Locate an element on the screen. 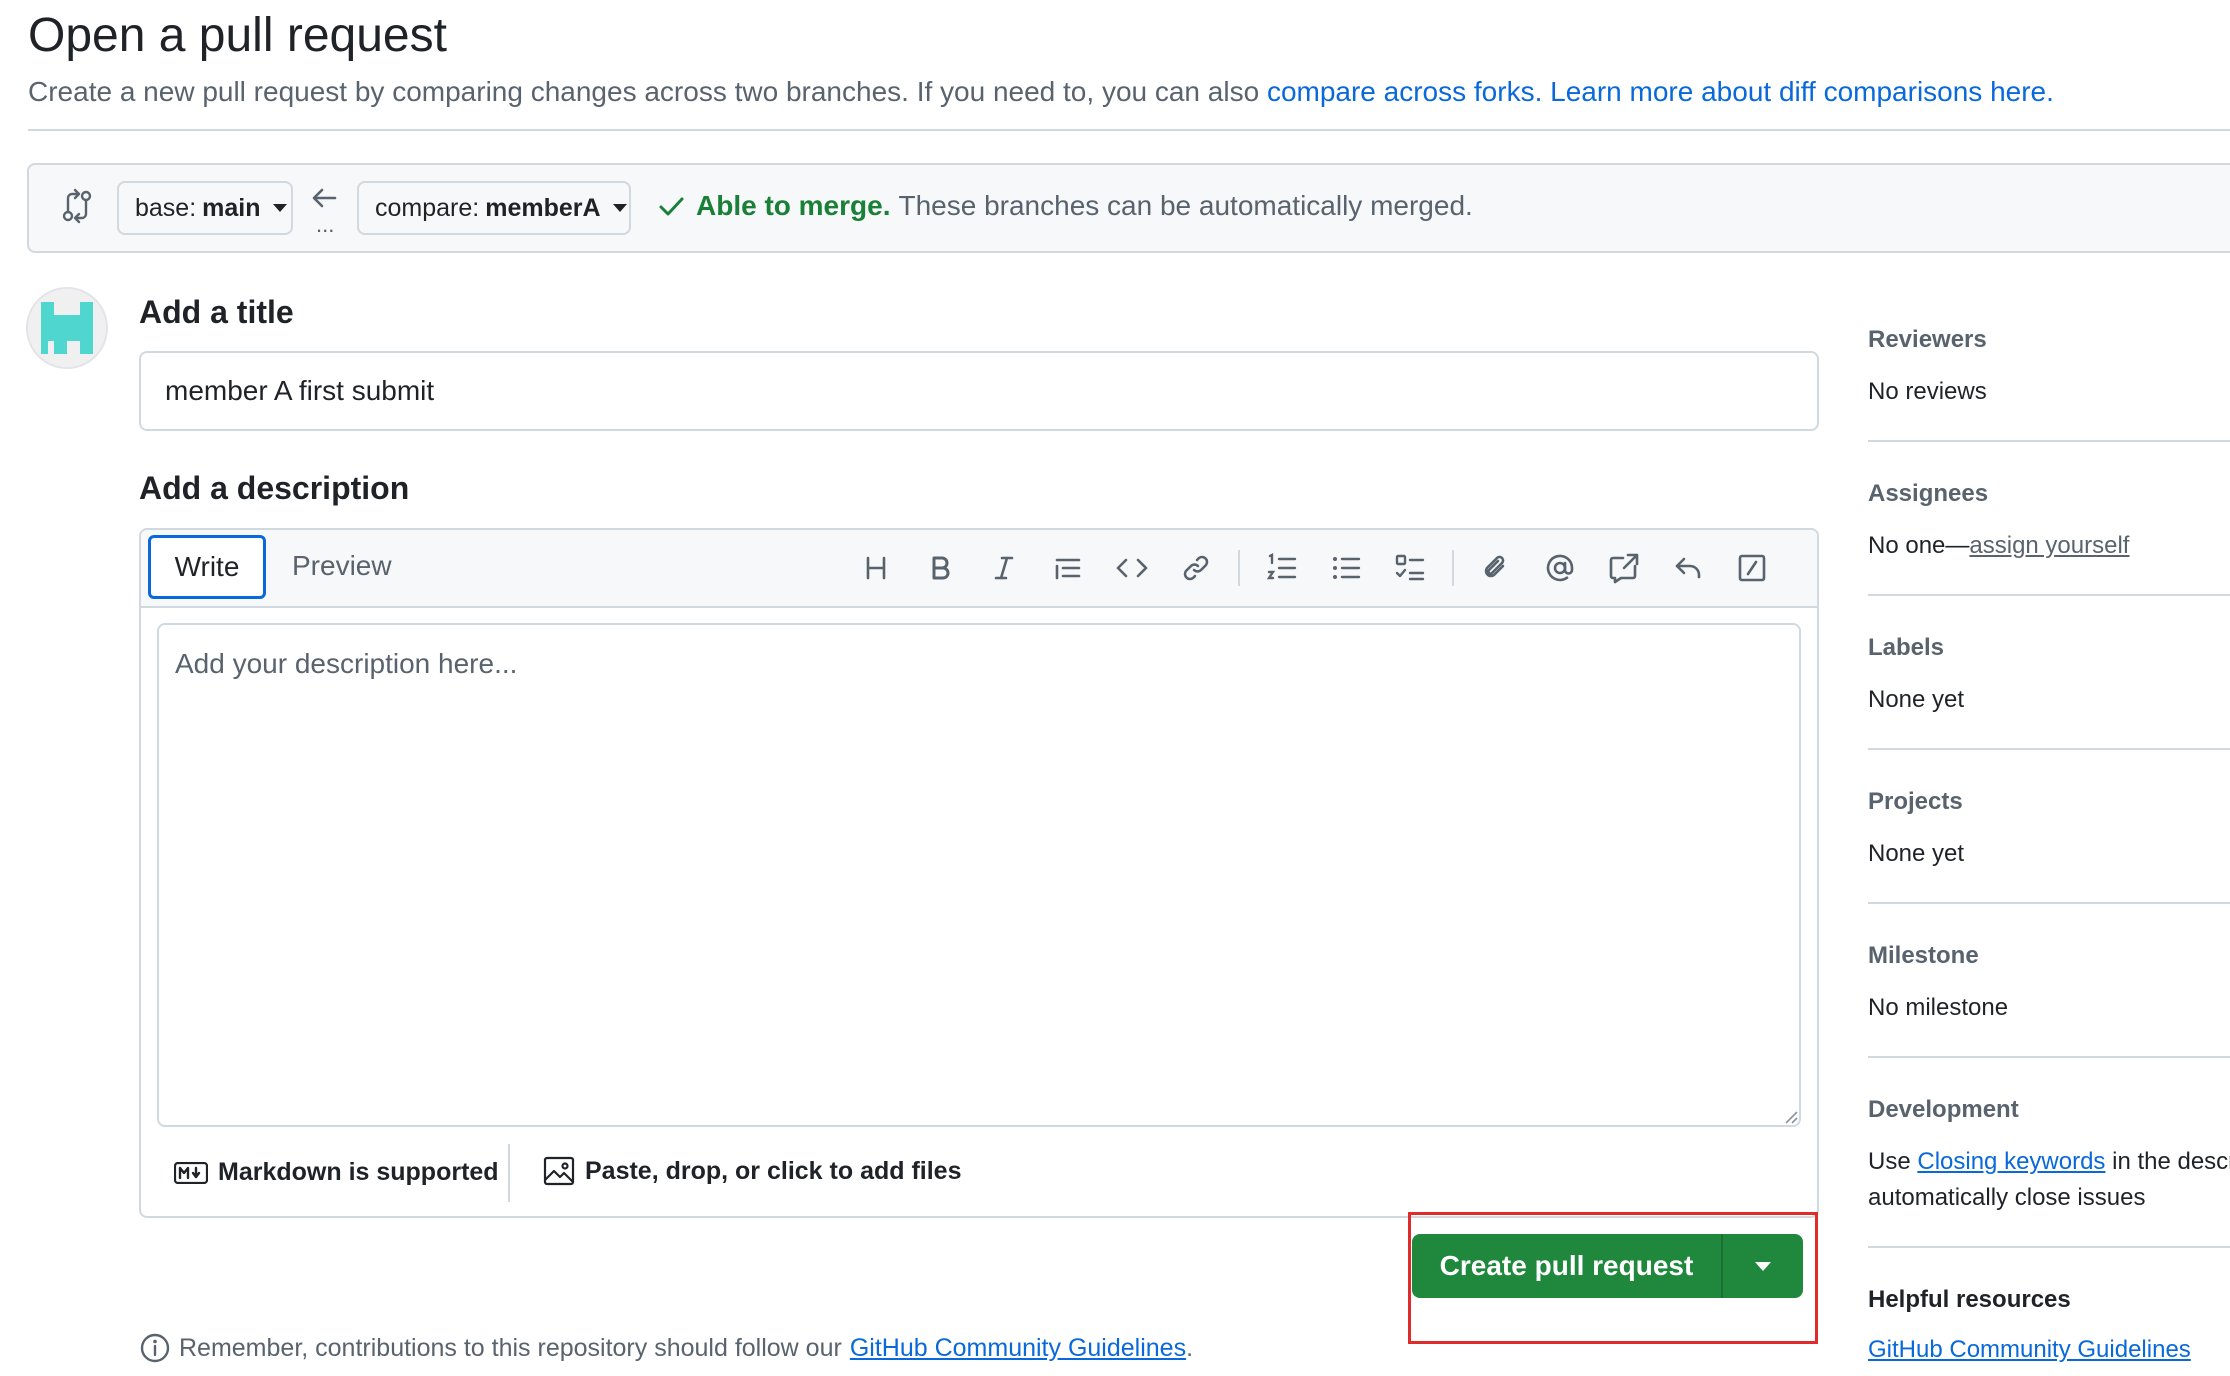 Image resolution: width=2230 pixels, height=1376 pixels. helpful-resources-title: Helpful resources is located at coordinates (1969, 1299).